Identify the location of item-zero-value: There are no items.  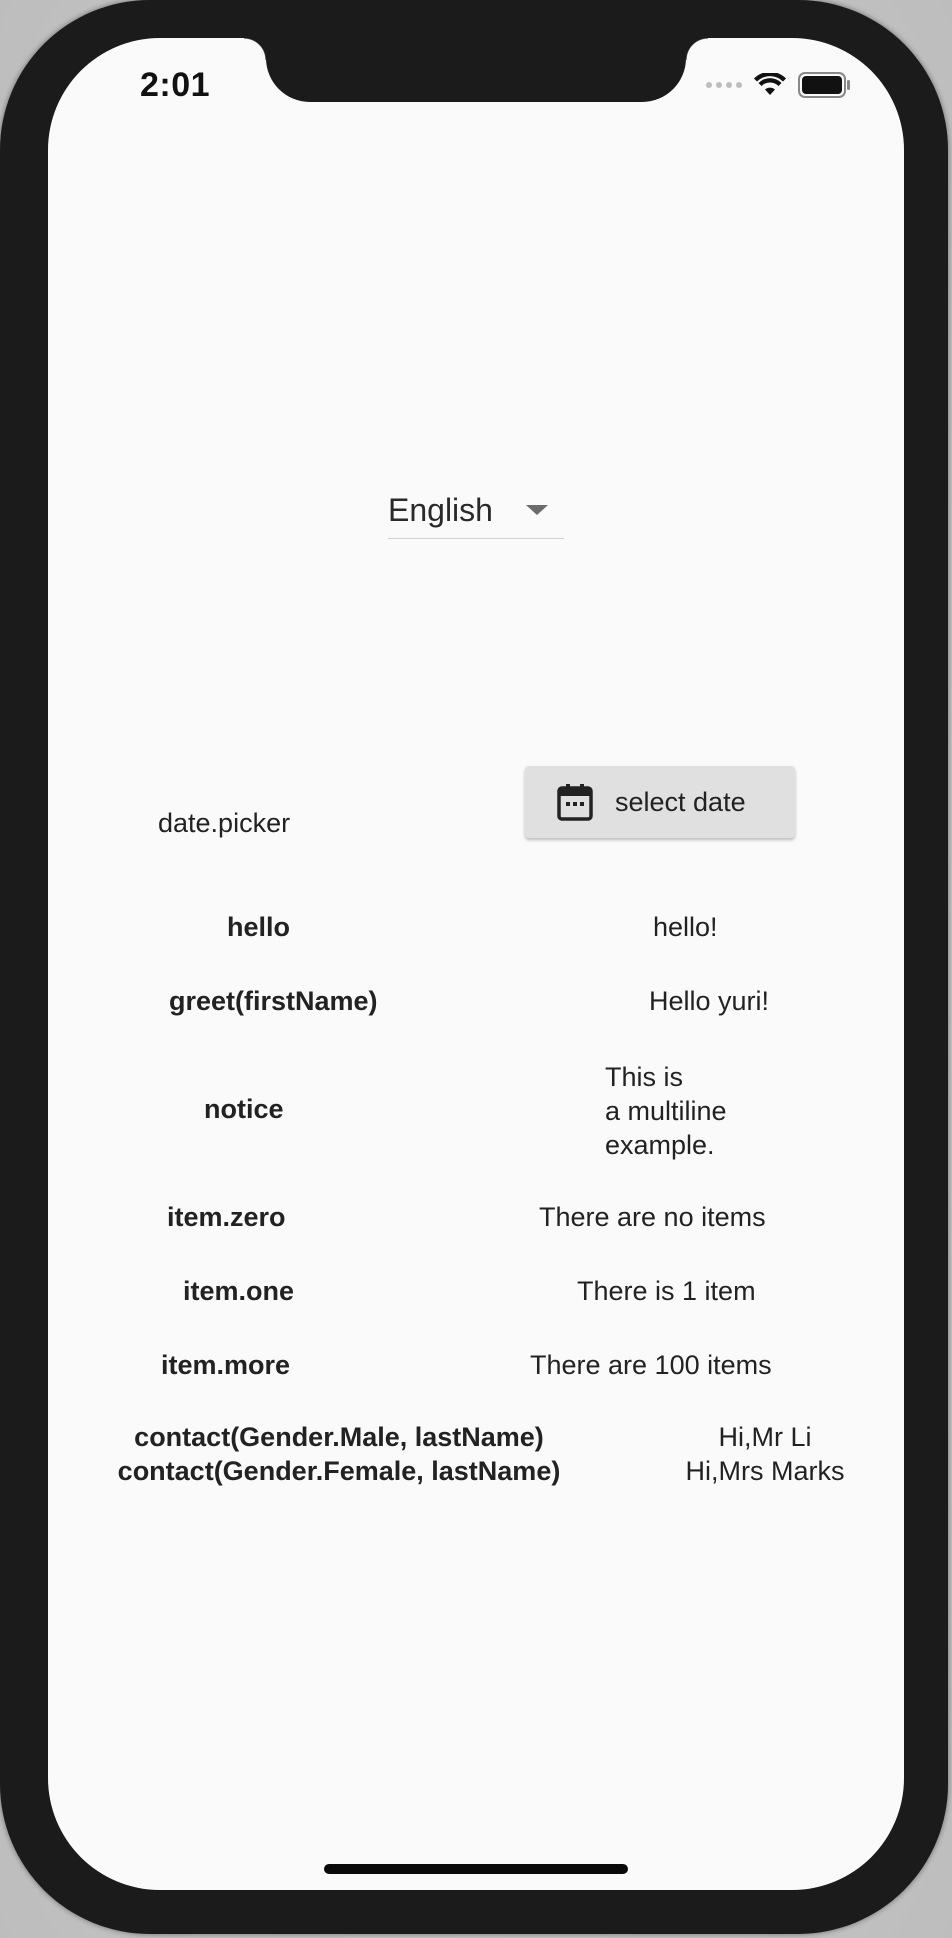
(652, 1217).